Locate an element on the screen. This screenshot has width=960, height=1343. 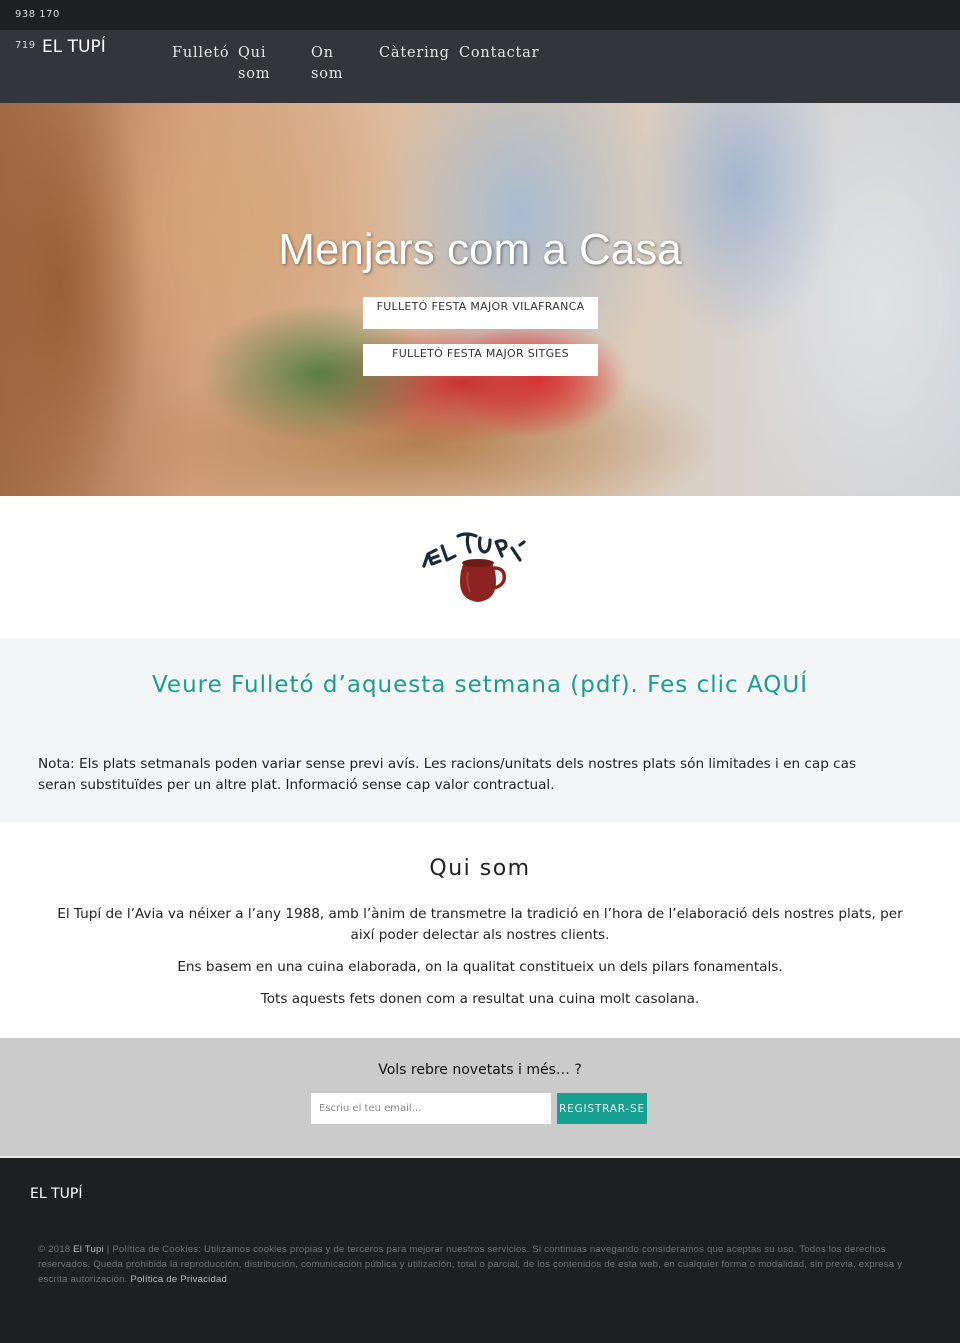
newsletter-title: Vols rebre novetats i més… ? is located at coordinates (480, 1070).